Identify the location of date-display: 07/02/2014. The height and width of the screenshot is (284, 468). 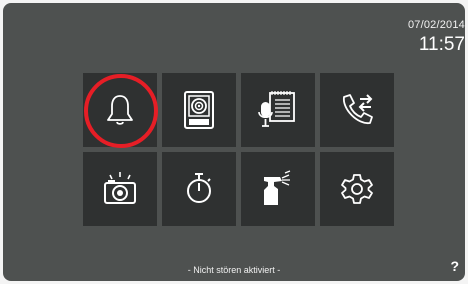
(436, 25).